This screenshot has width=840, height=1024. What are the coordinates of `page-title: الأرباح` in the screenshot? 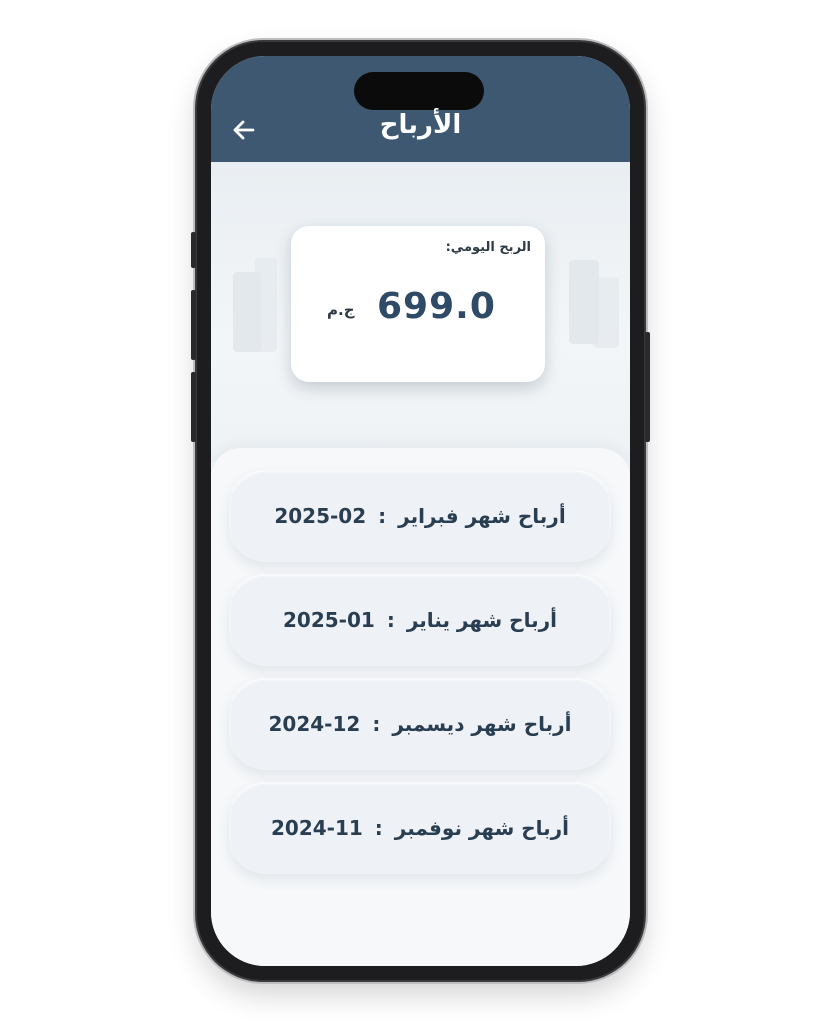 It's located at (420, 125).